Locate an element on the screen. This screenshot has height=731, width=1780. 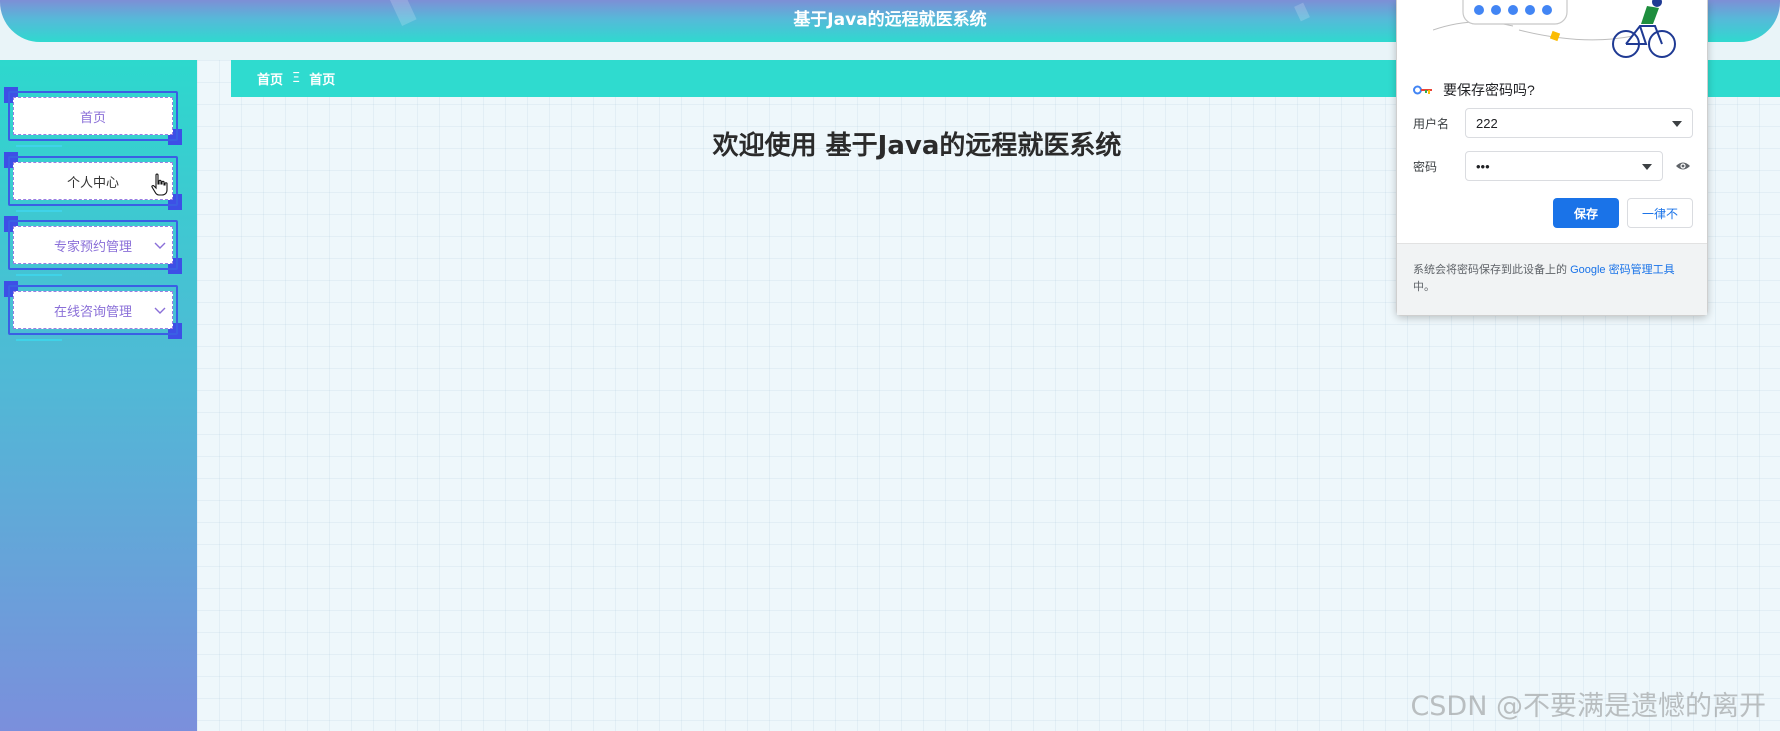
sidebar-item-home: 首页 is located at coordinates (93, 117).